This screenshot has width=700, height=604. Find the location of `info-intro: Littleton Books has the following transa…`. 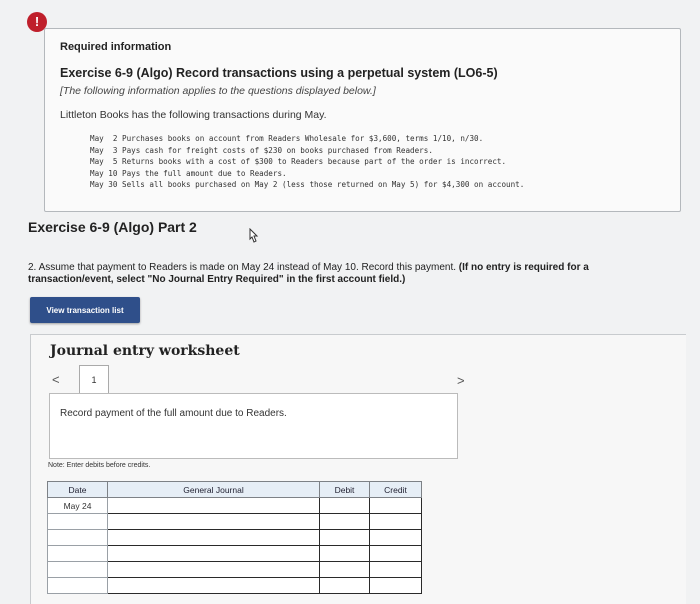

info-intro: Littleton Books has the following transa… is located at coordinates (193, 115).